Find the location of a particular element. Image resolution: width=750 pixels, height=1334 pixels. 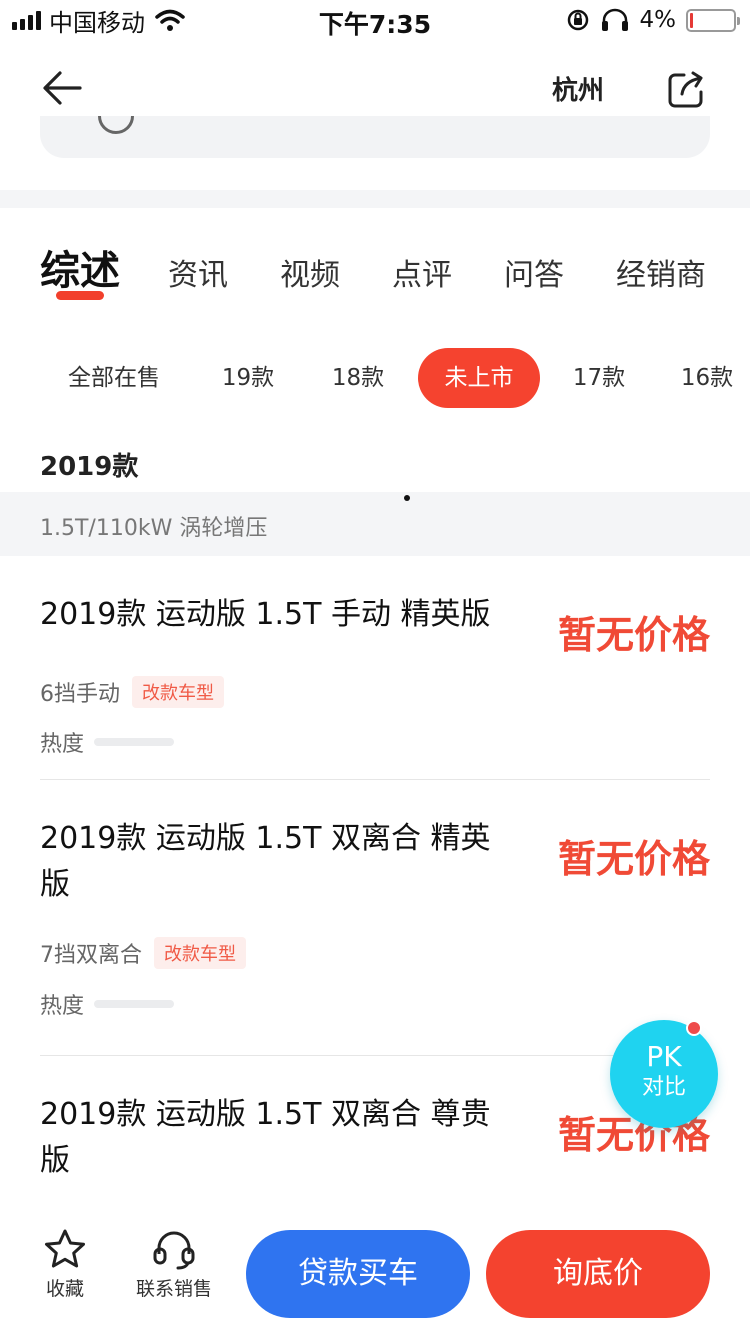

headphones-icon is located at coordinates (614, 19).